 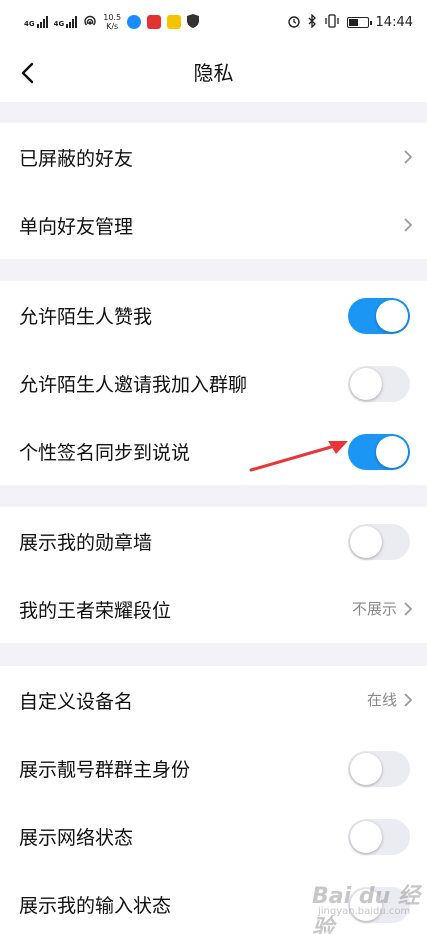 I want to click on speed-value: 10.5, so click(x=112, y=17).